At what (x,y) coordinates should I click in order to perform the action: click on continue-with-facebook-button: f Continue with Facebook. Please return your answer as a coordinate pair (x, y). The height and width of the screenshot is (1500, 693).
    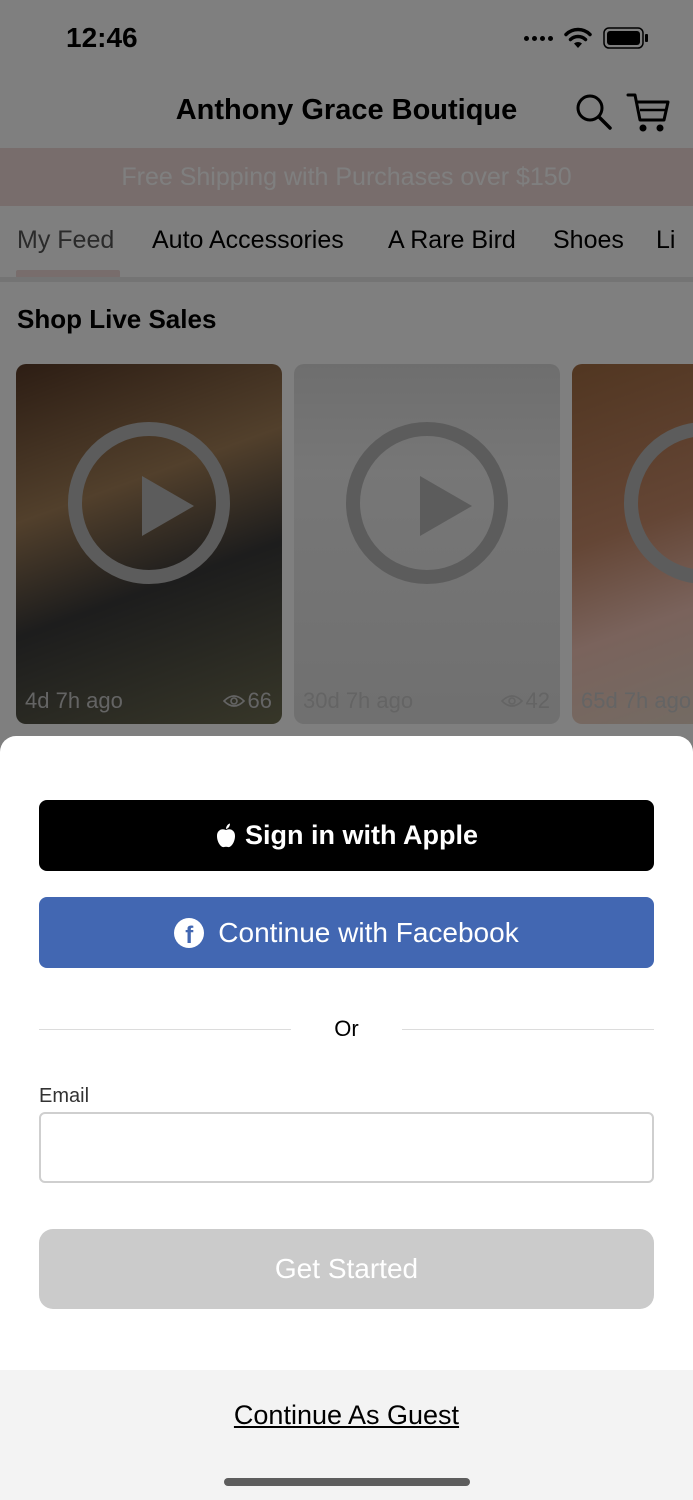
    Looking at the image, I should click on (346, 932).